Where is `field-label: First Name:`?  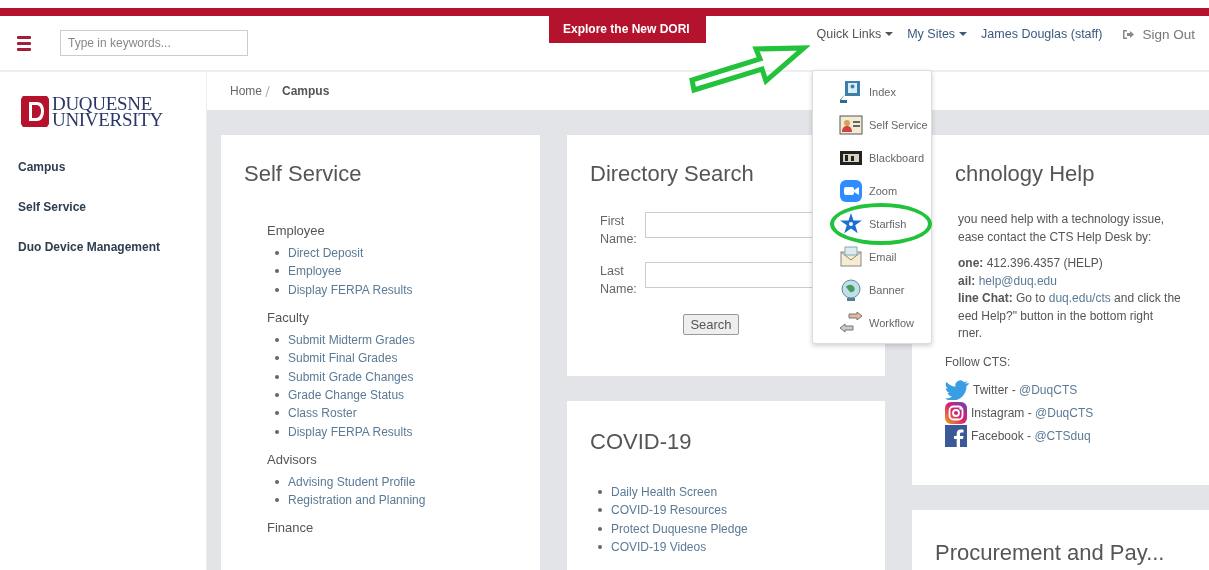
field-label: First Name: is located at coordinates (619, 230).